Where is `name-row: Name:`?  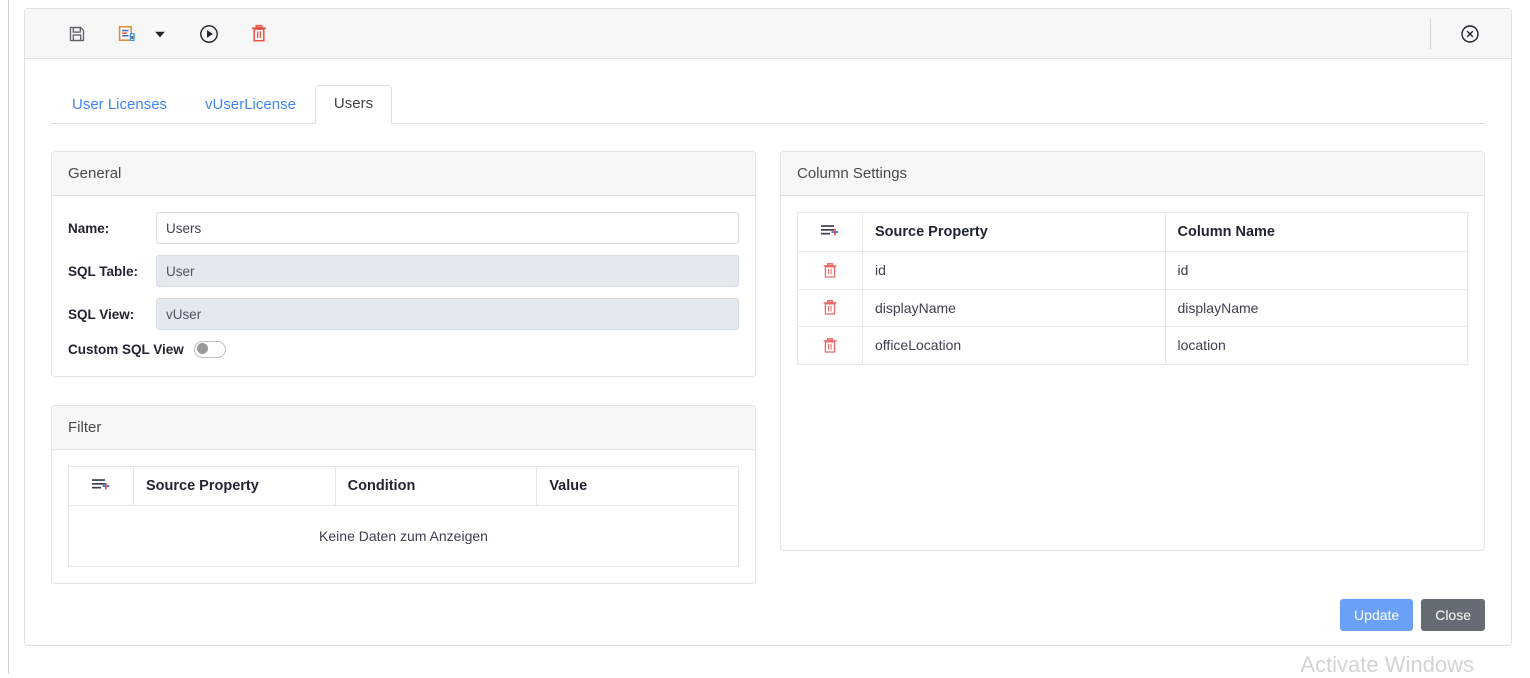 name-row: Name: is located at coordinates (403, 228).